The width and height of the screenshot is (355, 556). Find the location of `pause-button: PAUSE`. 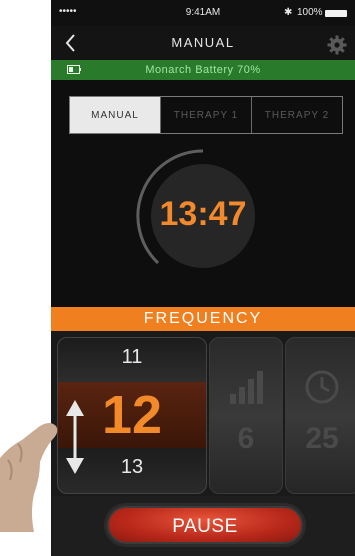

pause-button: PAUSE is located at coordinates (205, 525).